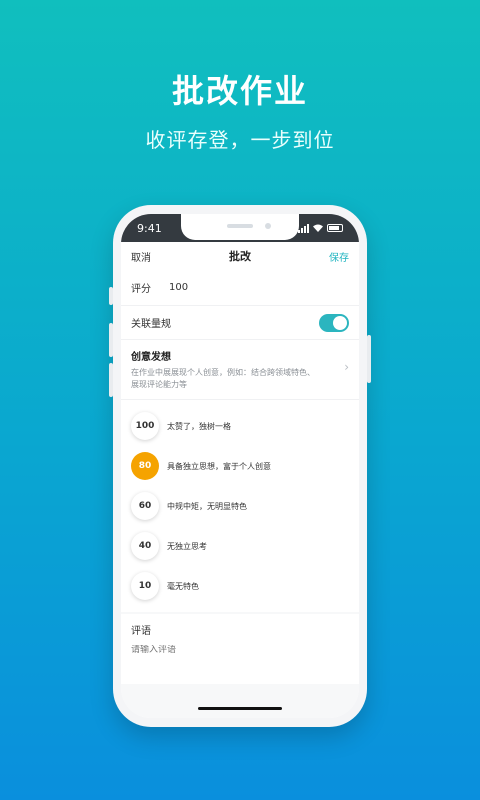 This screenshot has height=800, width=480. What do you see at coordinates (141, 631) in the screenshot?
I see `comment-label: 评语` at bounding box center [141, 631].